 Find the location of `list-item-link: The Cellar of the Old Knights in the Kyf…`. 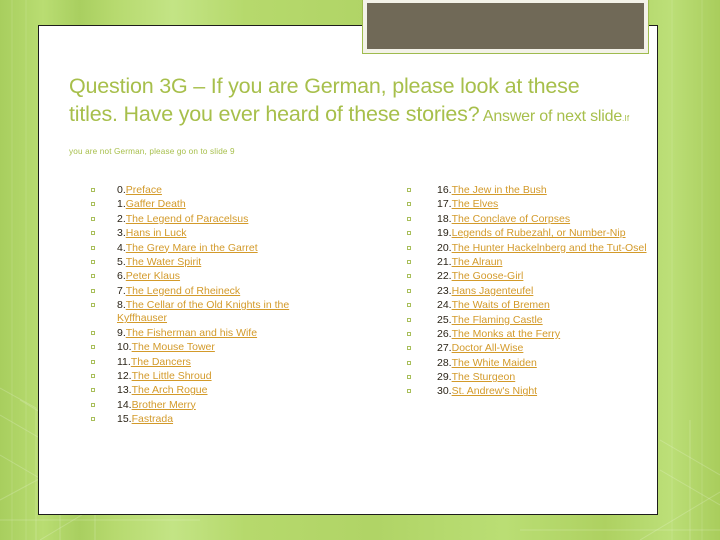

list-item-link: The Cellar of the Old Knights in the Kyf… is located at coordinates (203, 311).